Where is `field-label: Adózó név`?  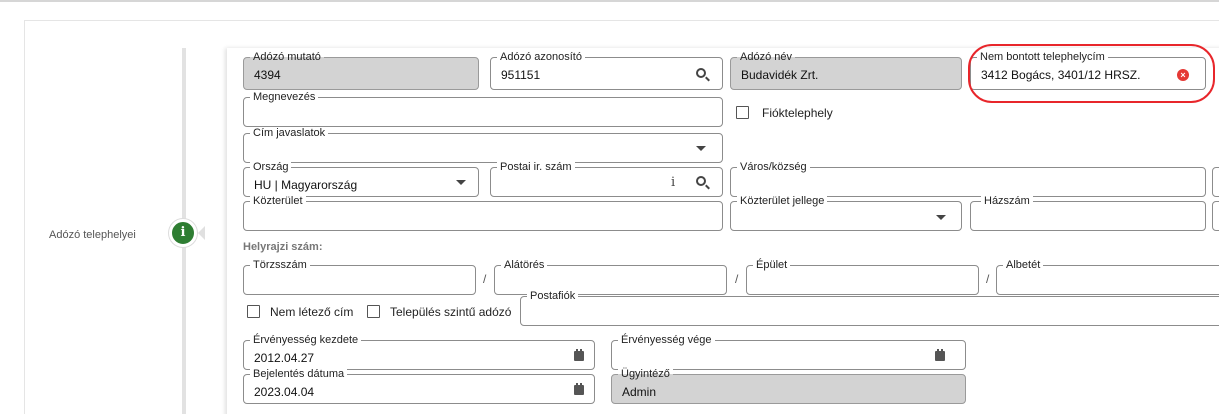
field-label: Adózó név is located at coordinates (766, 57).